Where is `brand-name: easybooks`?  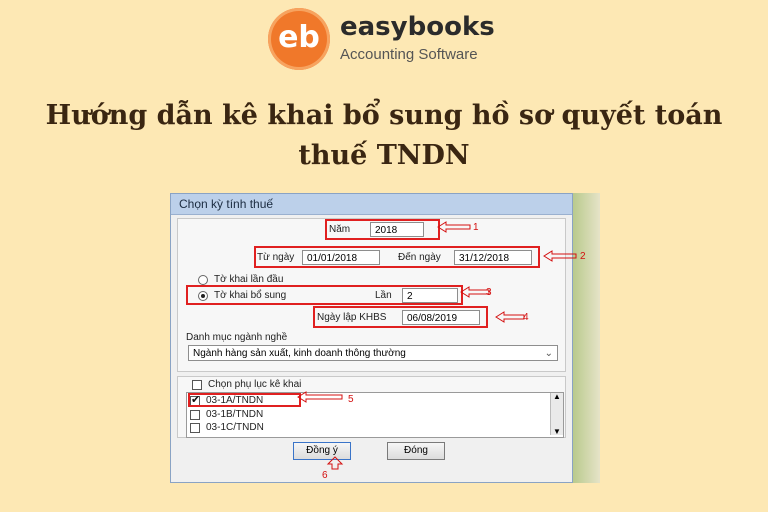
brand-name: easybooks is located at coordinates (417, 27).